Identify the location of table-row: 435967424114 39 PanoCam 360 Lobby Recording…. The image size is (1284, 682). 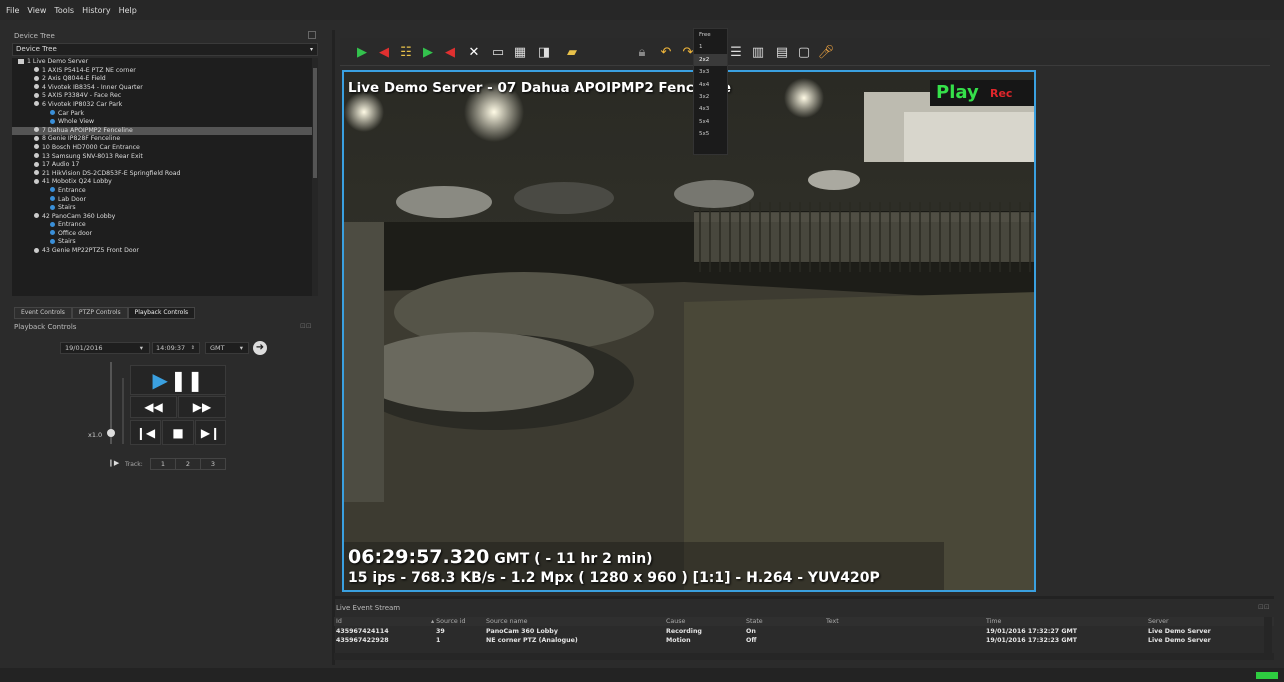
(804, 631).